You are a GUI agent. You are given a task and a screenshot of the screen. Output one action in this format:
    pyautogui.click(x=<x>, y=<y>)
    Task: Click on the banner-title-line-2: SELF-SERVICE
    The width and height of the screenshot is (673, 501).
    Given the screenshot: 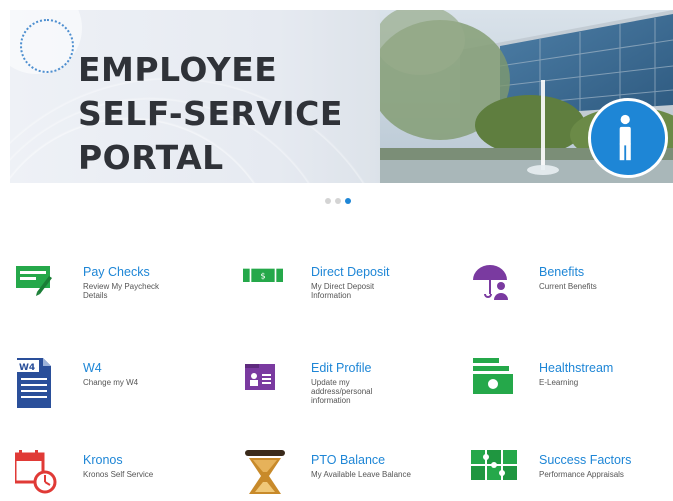 What is the action you would take?
    pyautogui.click(x=210, y=113)
    